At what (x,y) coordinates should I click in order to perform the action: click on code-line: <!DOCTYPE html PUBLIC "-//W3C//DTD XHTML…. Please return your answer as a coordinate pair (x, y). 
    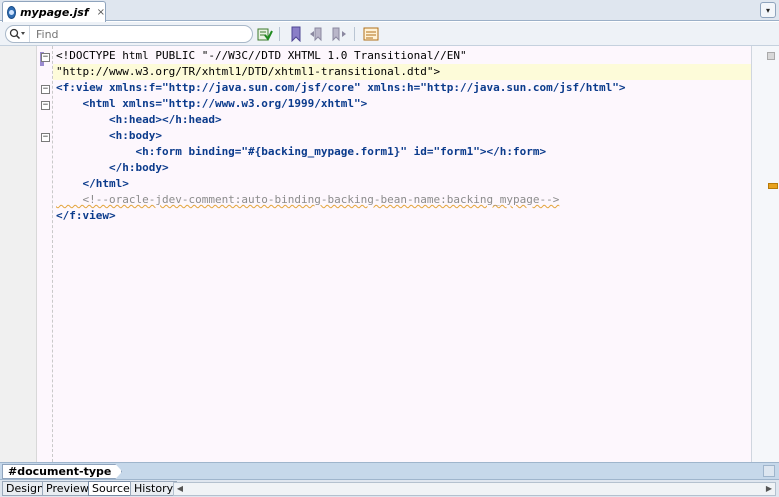
    Looking at the image, I should click on (403, 56).